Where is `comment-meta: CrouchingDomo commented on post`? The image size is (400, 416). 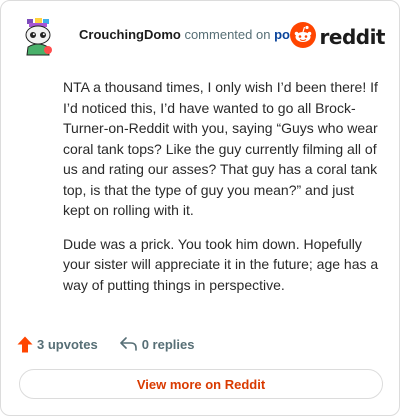 comment-meta: CrouchingDomo commented on post is located at coordinates (190, 34).